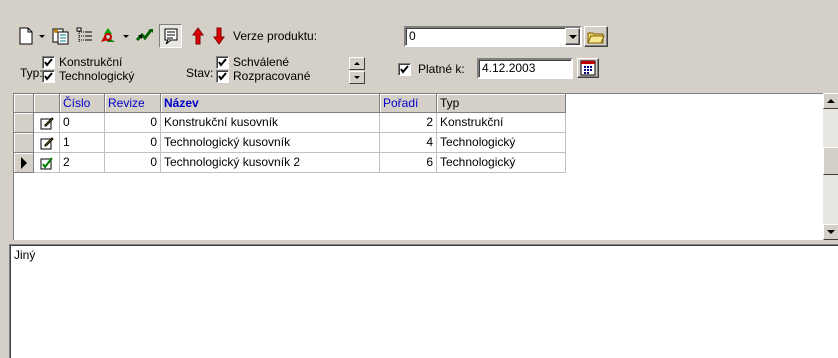  Describe the element at coordinates (501, 103) in the screenshot. I see `column-header-typ: Typ` at that location.